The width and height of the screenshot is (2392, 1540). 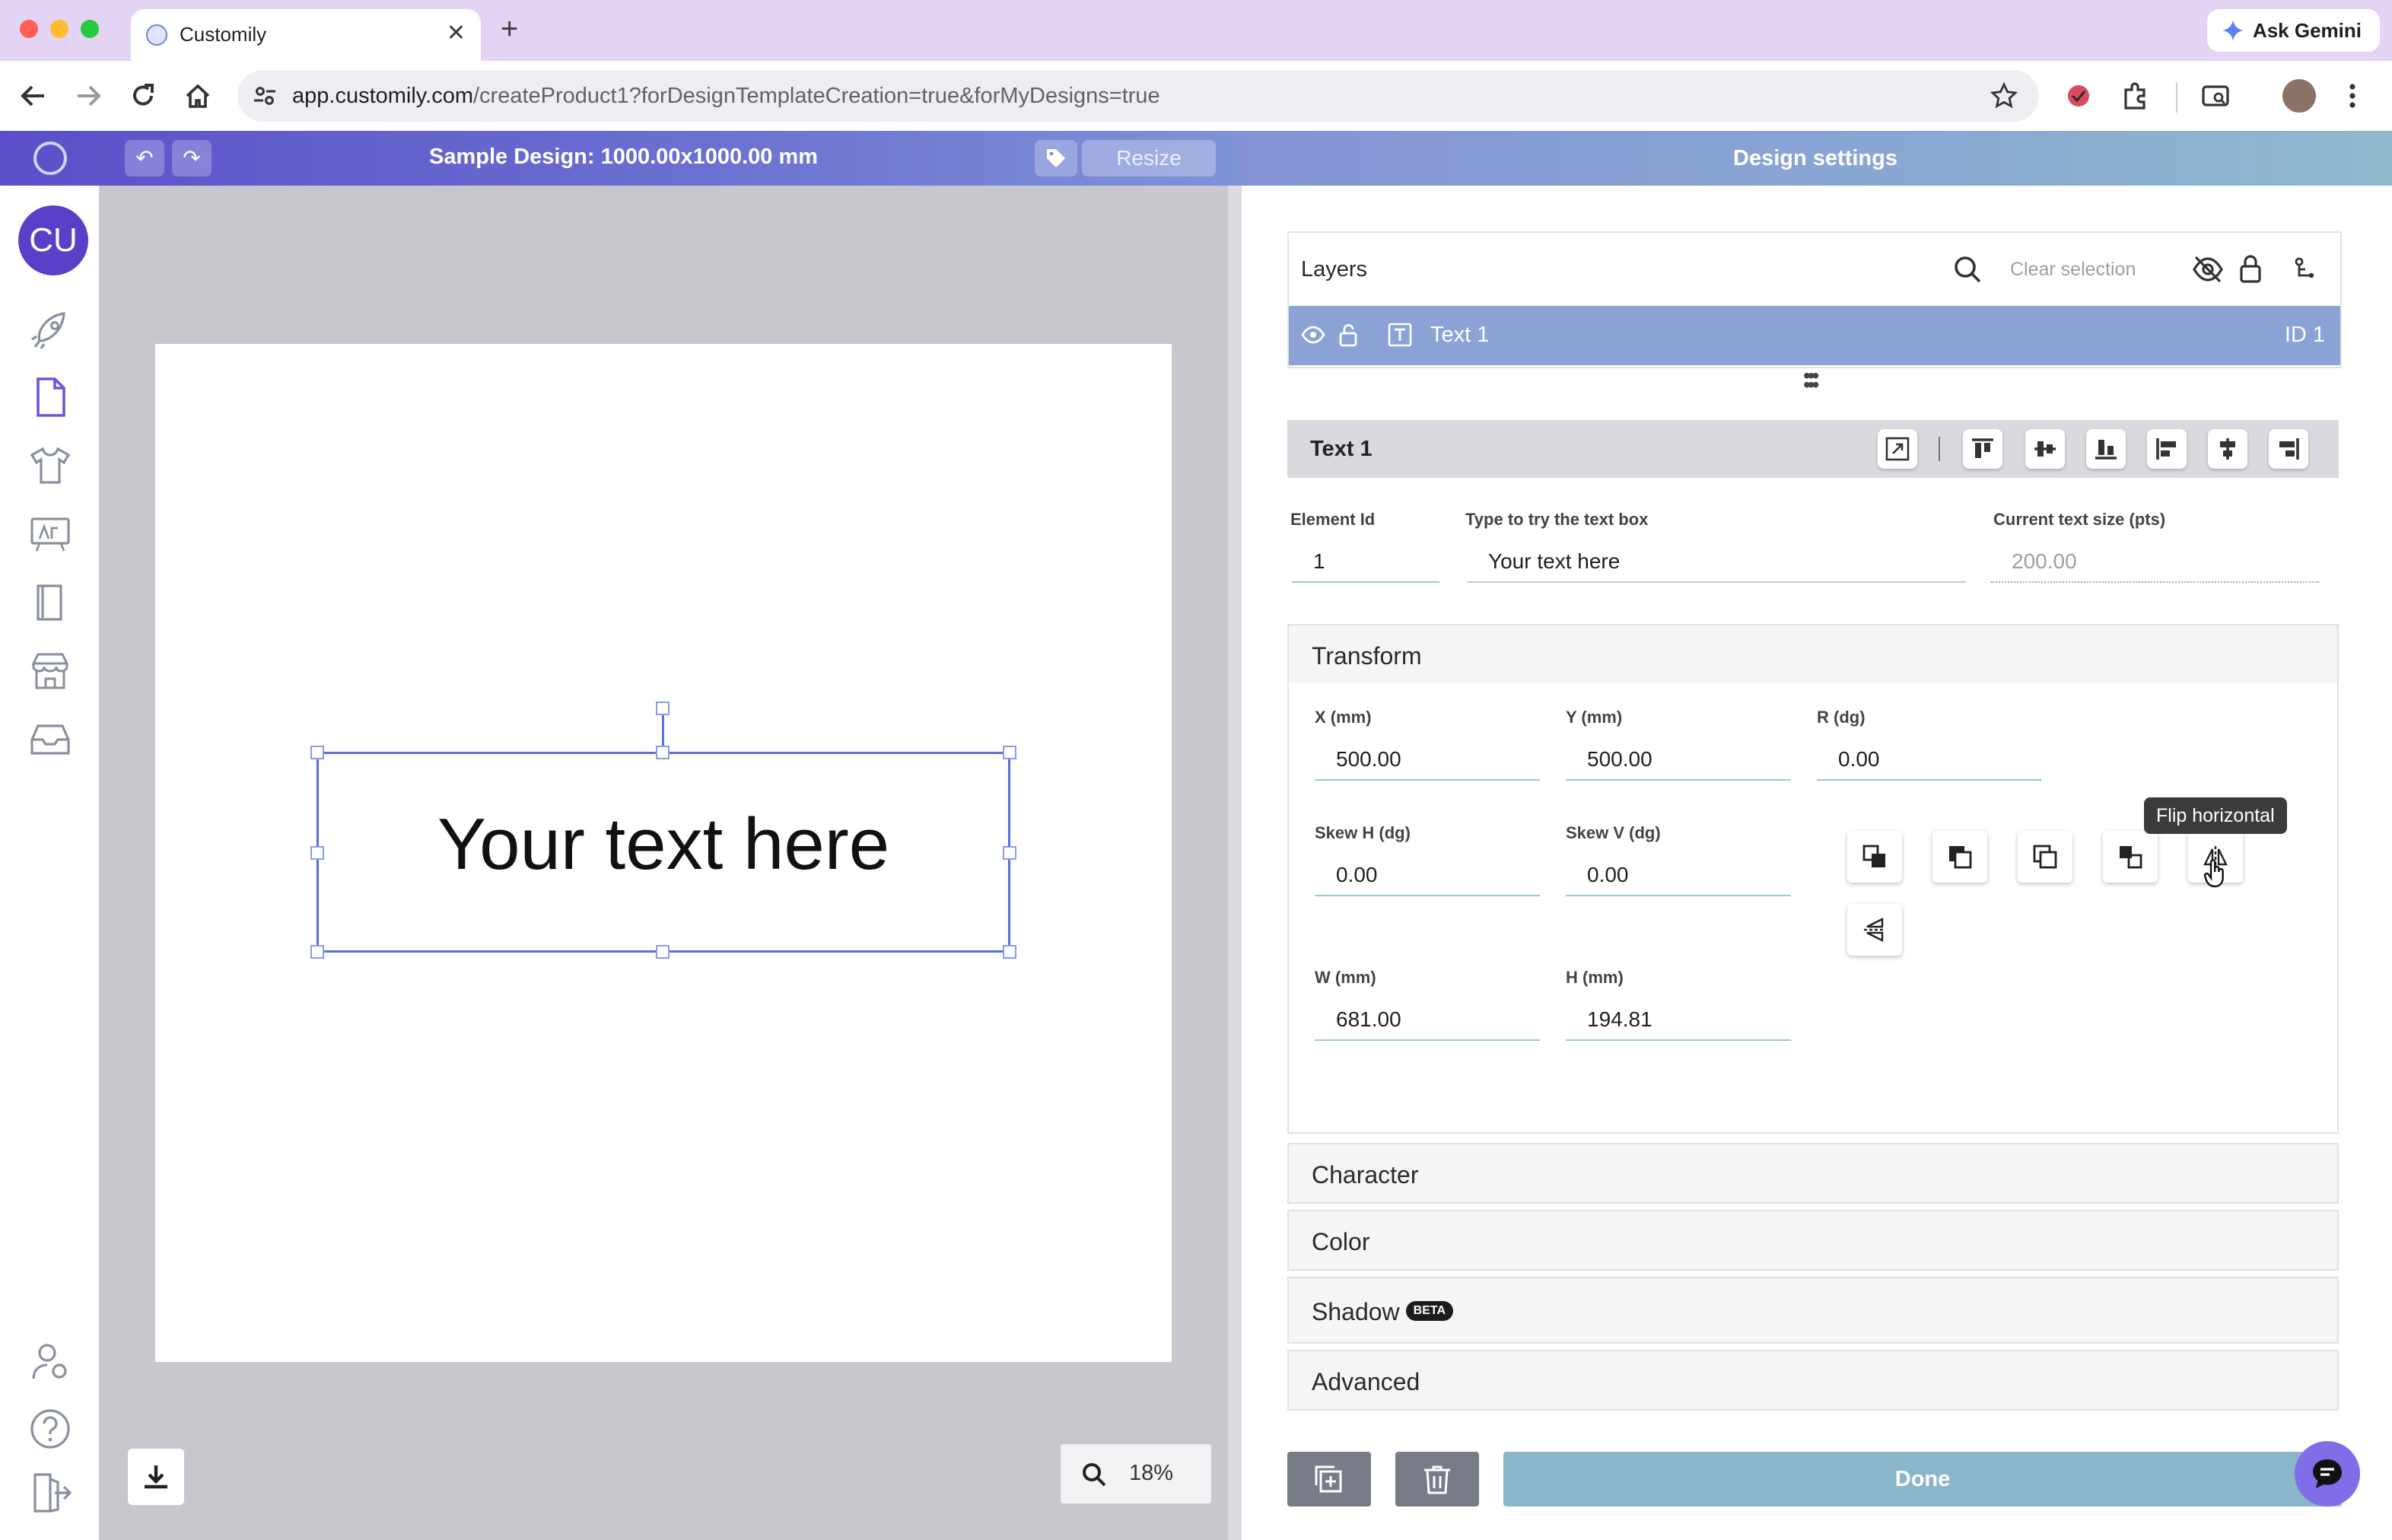 What do you see at coordinates (1313, 335) in the screenshot?
I see `layer-visibility-eye-icon` at bounding box center [1313, 335].